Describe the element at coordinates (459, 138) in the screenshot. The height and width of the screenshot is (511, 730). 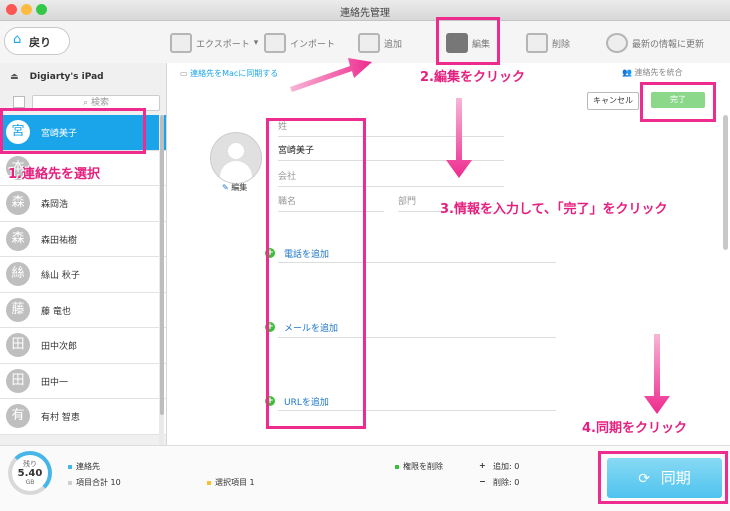
I see `arrow-to-fields` at that location.